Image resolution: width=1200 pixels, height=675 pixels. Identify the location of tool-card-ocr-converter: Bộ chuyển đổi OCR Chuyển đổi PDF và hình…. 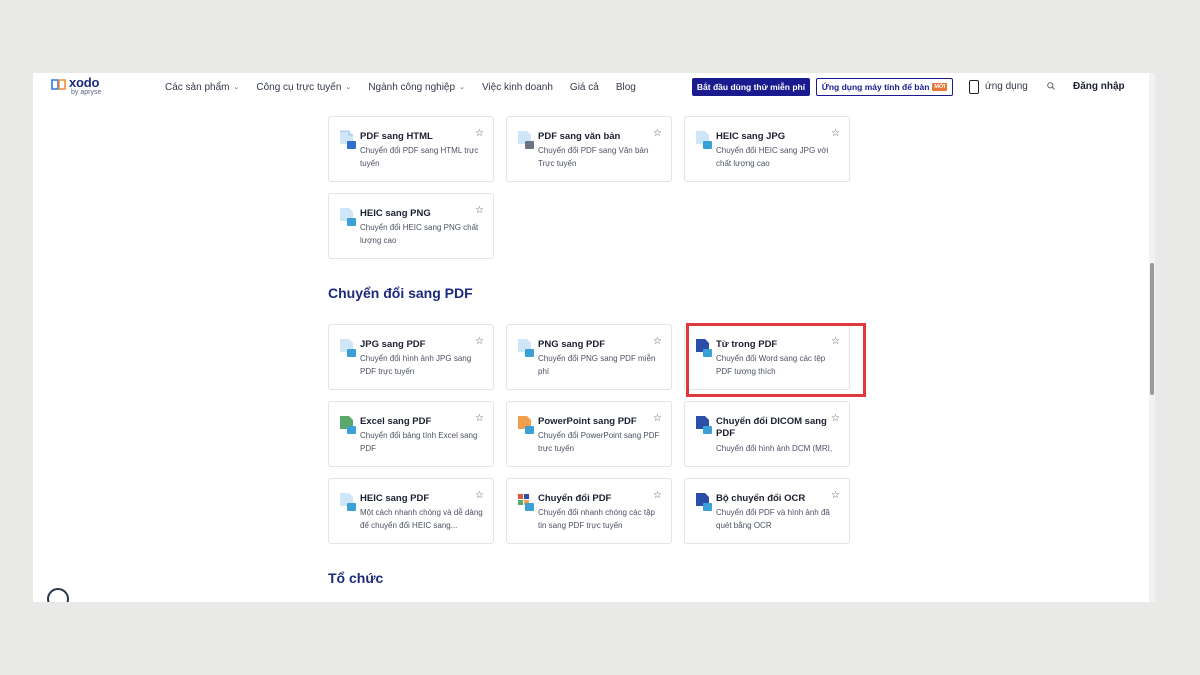
(767, 511).